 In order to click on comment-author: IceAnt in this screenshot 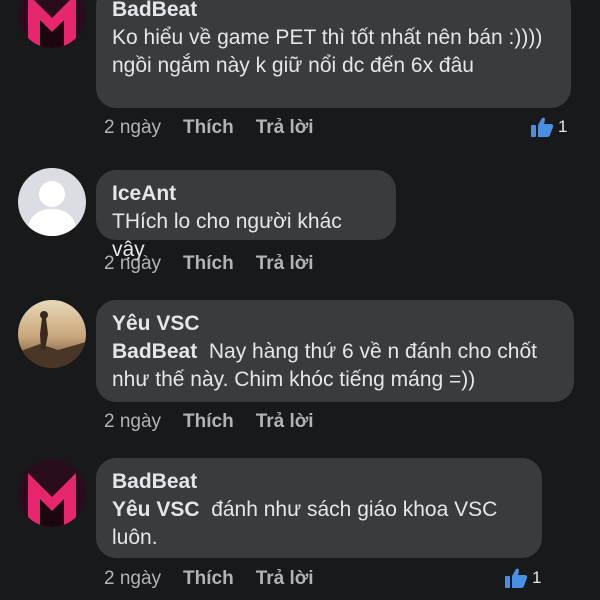, I will do `click(246, 194)`.